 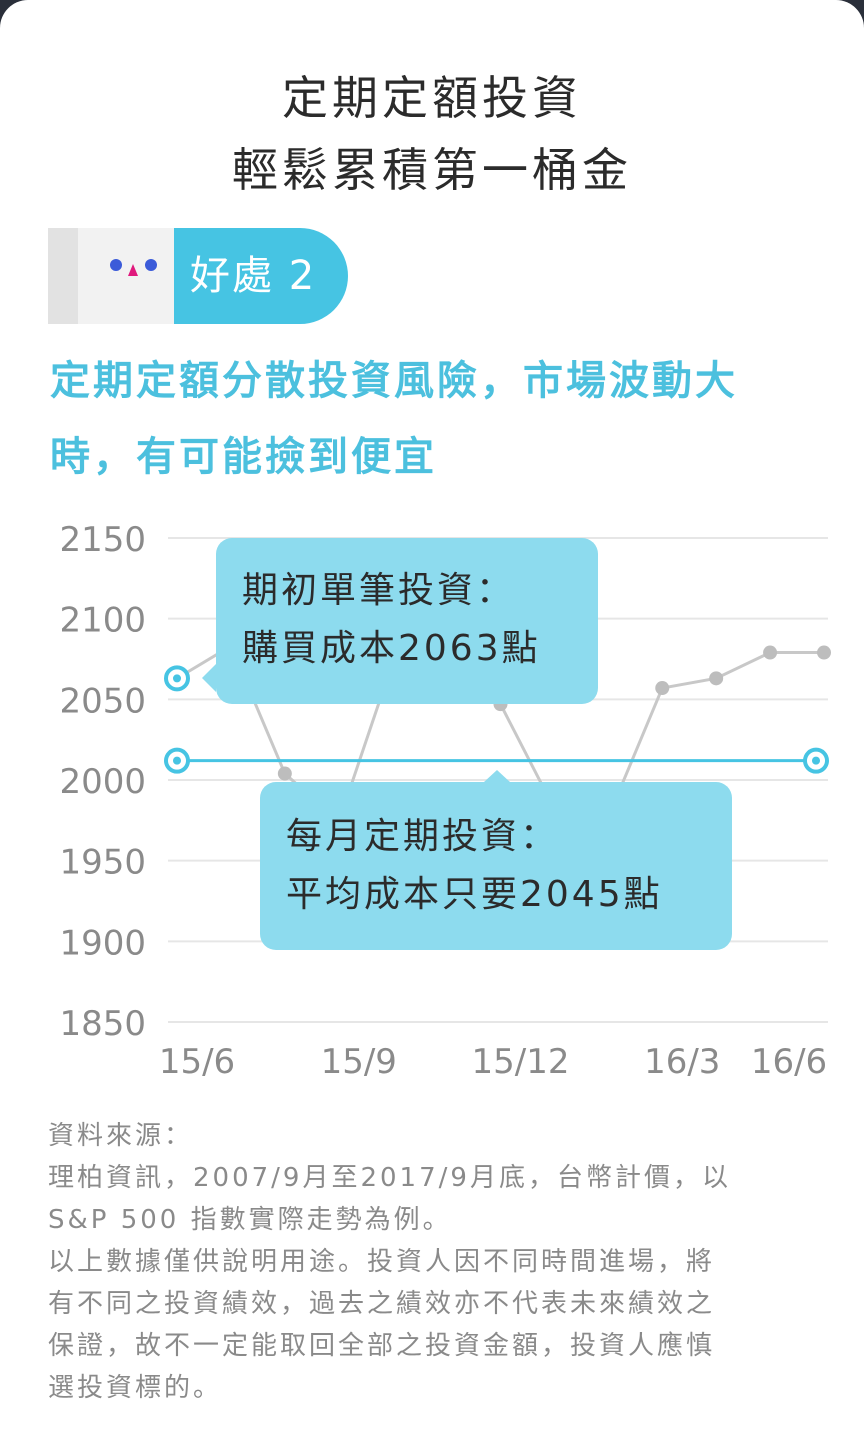 What do you see at coordinates (359, 1062) in the screenshot?
I see `x-tick-label: 15/9` at bounding box center [359, 1062].